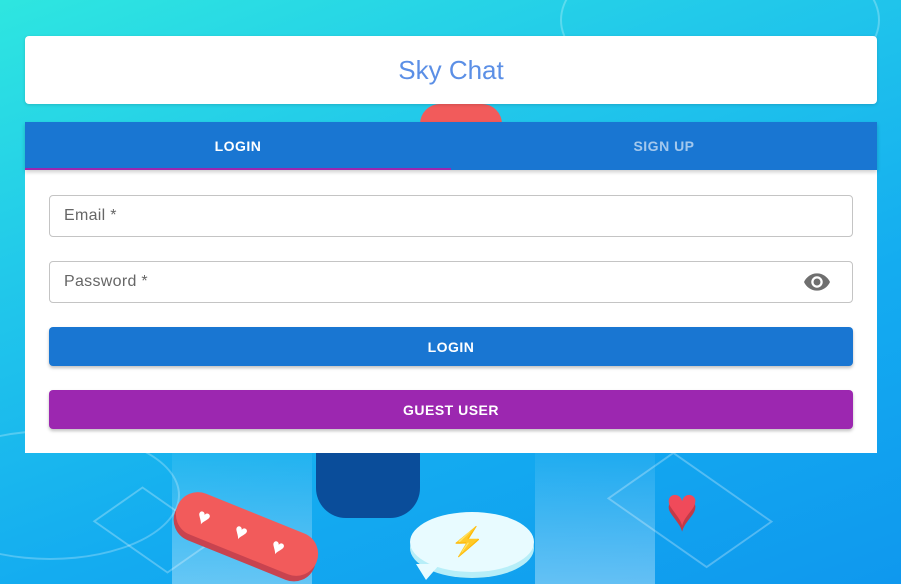  I want to click on active-tab-indicator, so click(238, 169).